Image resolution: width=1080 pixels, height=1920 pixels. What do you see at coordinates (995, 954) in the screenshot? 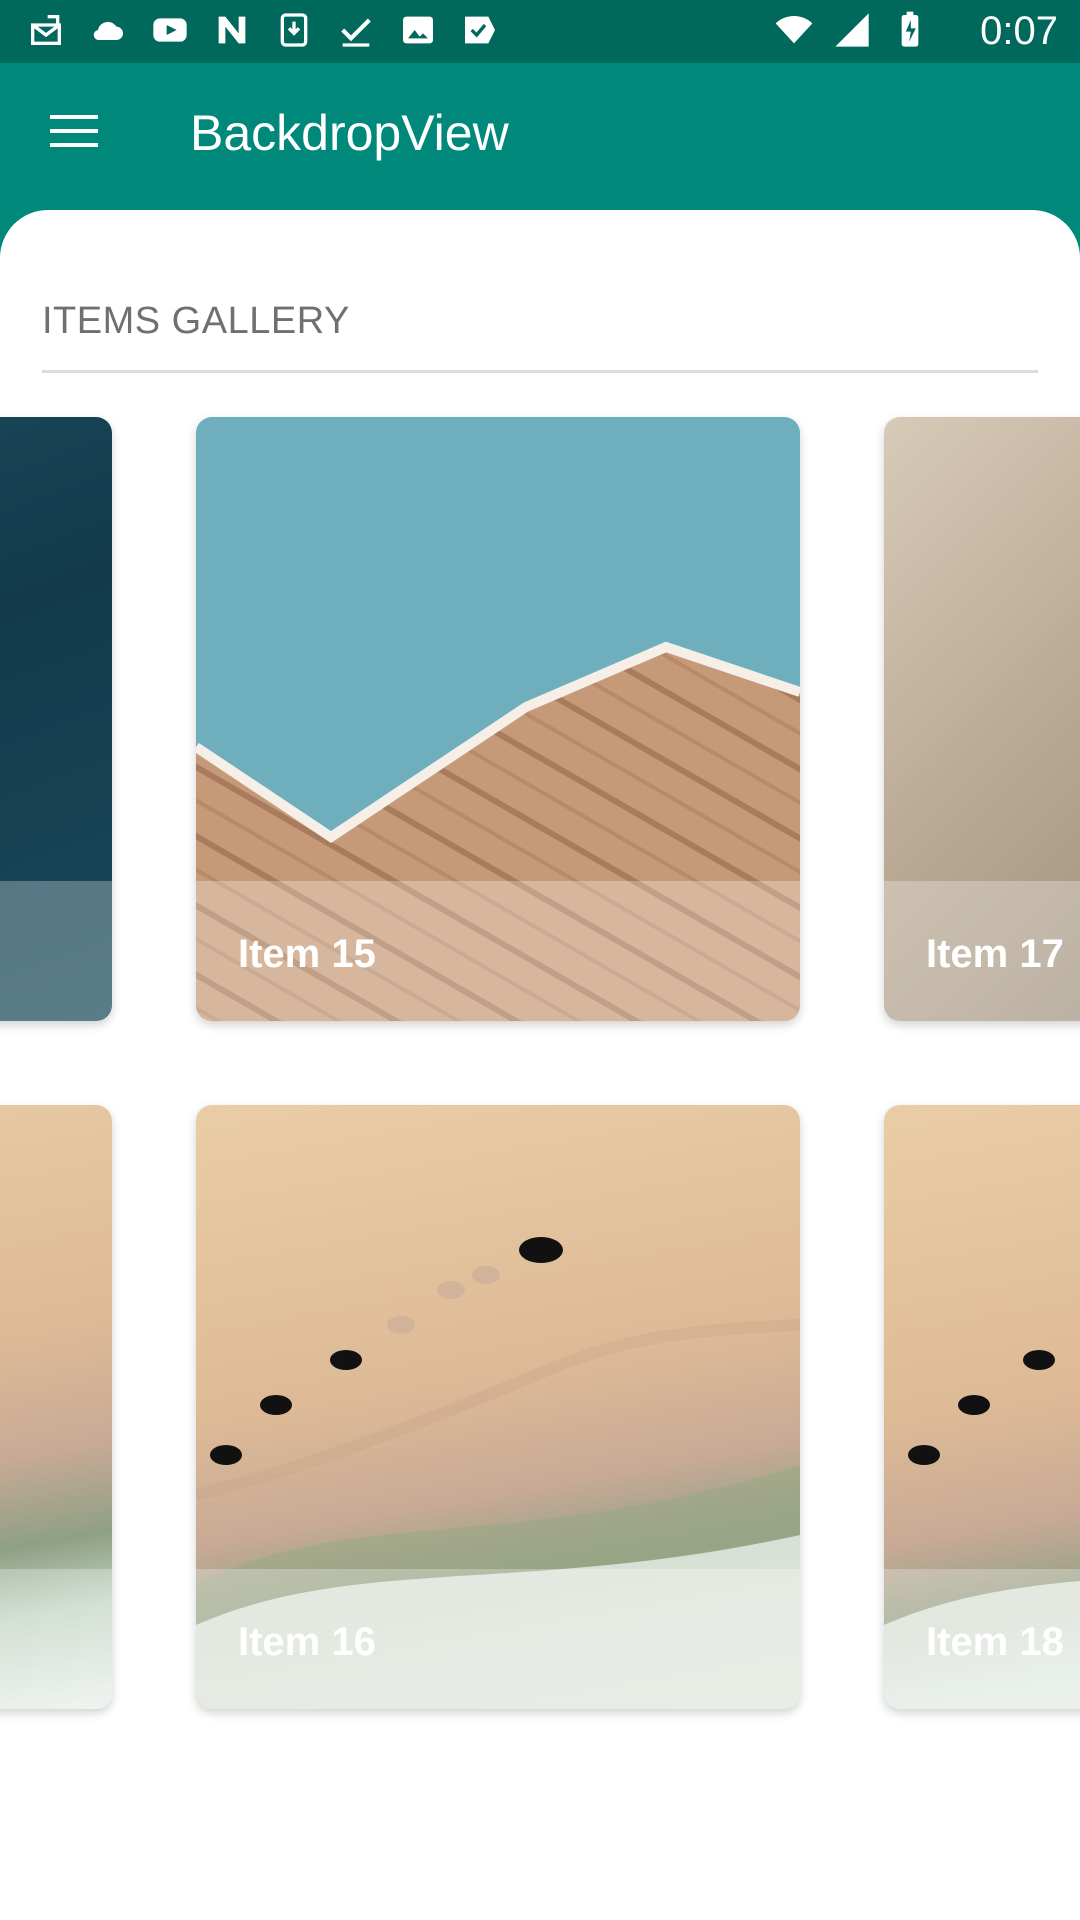
I see `card-label: Item 17` at bounding box center [995, 954].